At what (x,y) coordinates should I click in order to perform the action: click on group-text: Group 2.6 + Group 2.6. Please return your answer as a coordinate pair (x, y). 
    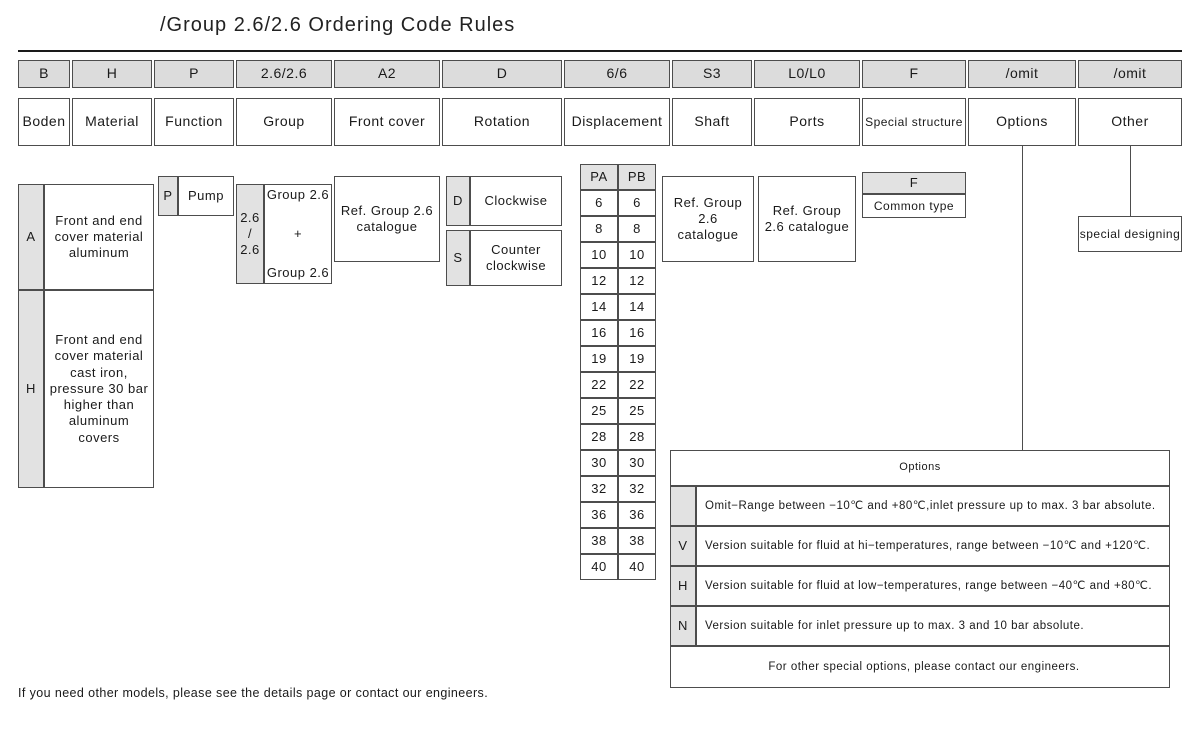
    Looking at the image, I should click on (298, 234).